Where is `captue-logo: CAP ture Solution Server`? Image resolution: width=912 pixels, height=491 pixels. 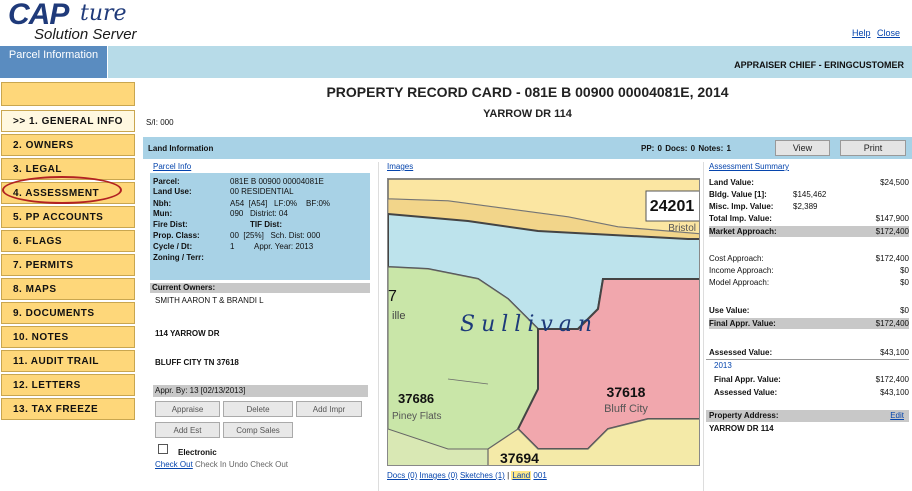
captue-logo: CAP ture Solution Server is located at coordinates (121, 22).